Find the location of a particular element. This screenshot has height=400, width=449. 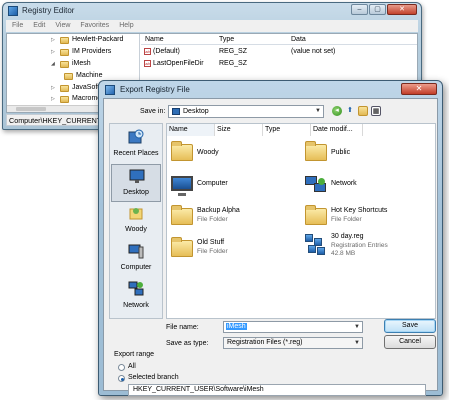

up-folder-icon: ⬆ is located at coordinates (350, 111).